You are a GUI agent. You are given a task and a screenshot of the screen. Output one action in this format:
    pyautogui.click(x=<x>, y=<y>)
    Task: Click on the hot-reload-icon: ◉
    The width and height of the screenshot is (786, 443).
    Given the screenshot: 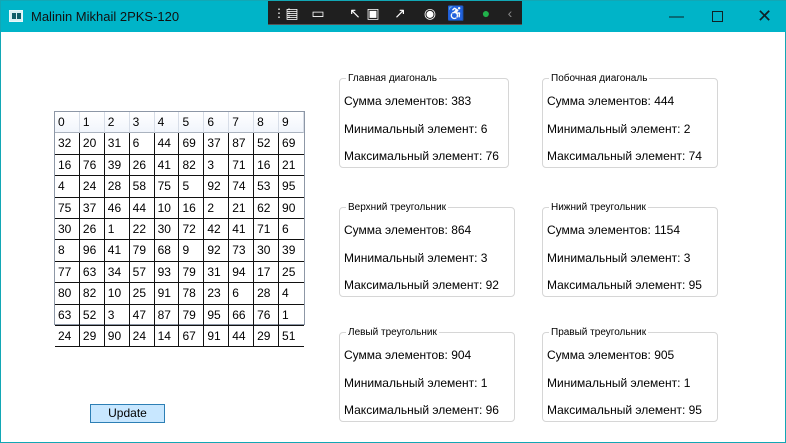 What is the action you would take?
    pyautogui.click(x=430, y=13)
    